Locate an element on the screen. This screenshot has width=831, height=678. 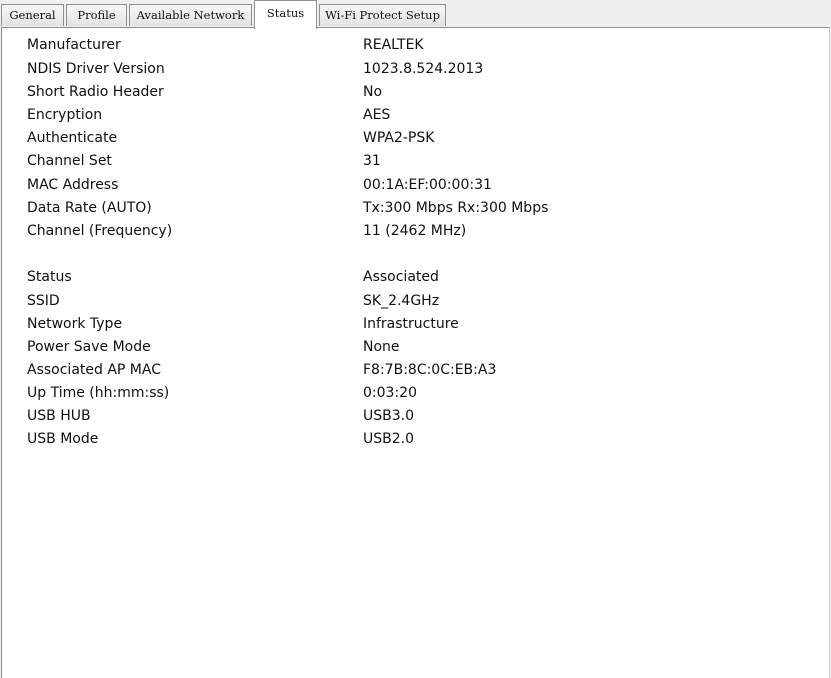
info-value: 0:03:20 is located at coordinates (390, 393).